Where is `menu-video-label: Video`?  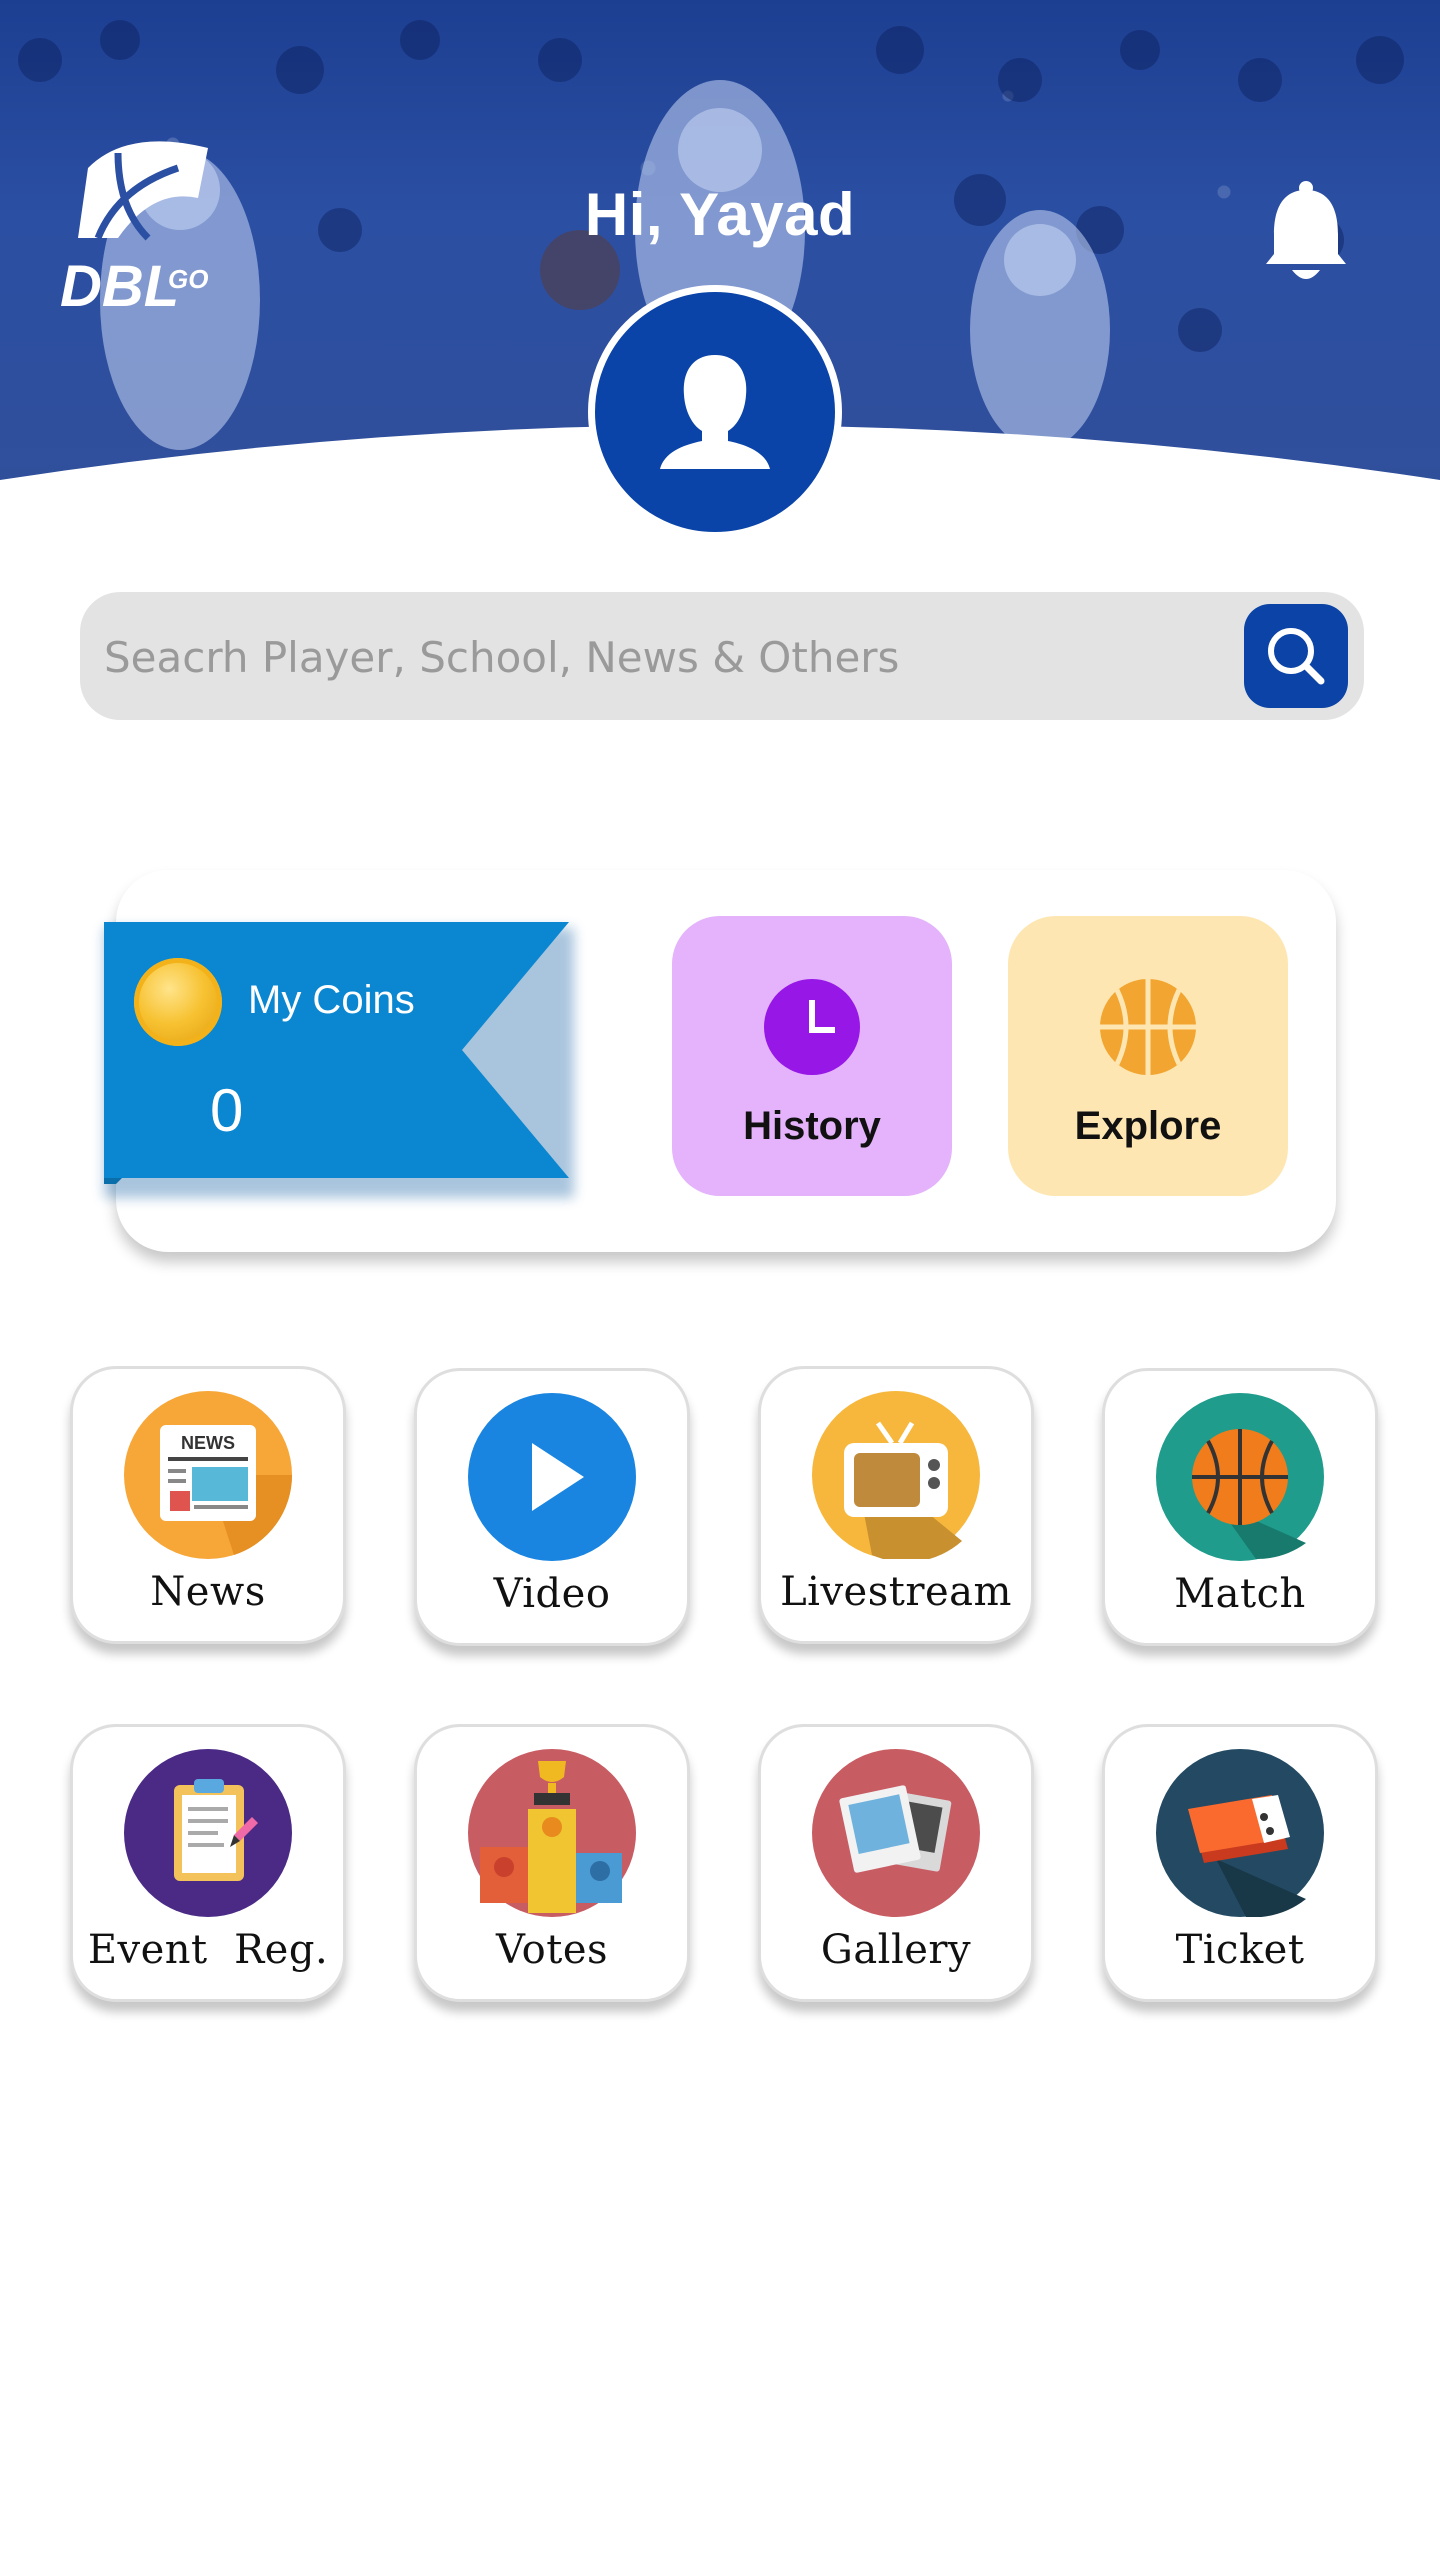
menu-video-label: Video is located at coordinates (552, 1594).